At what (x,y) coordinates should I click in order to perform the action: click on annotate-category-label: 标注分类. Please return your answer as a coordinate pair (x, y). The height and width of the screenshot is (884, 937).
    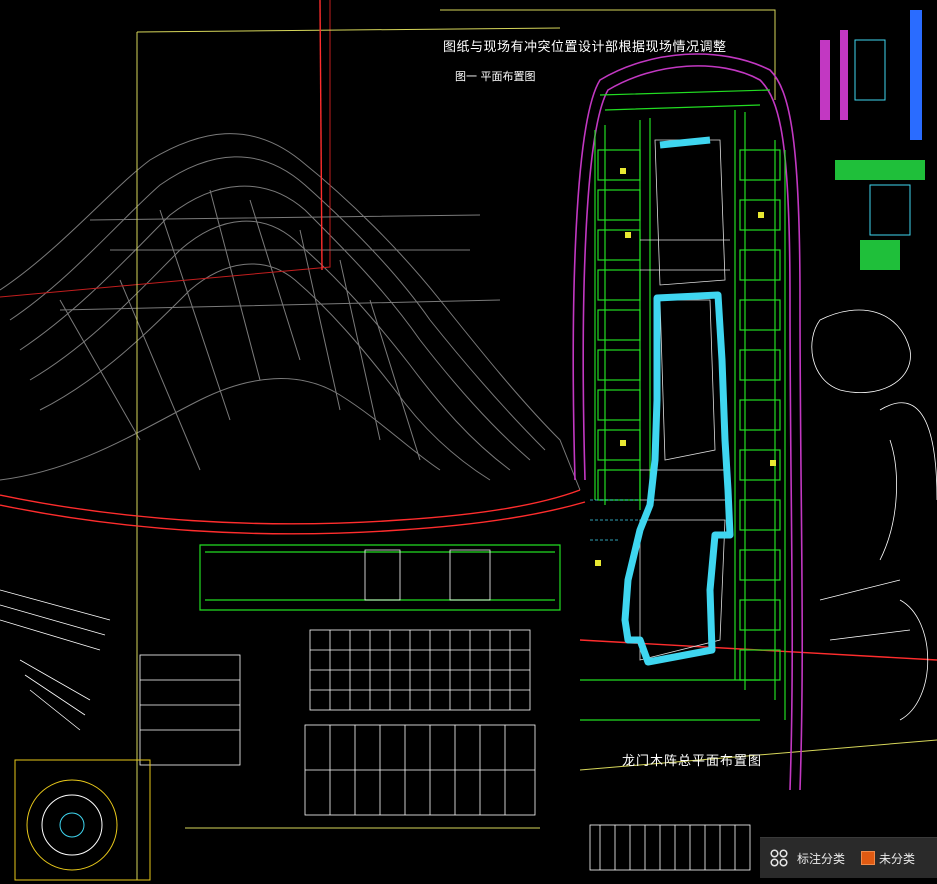
    Looking at the image, I should click on (821, 858).